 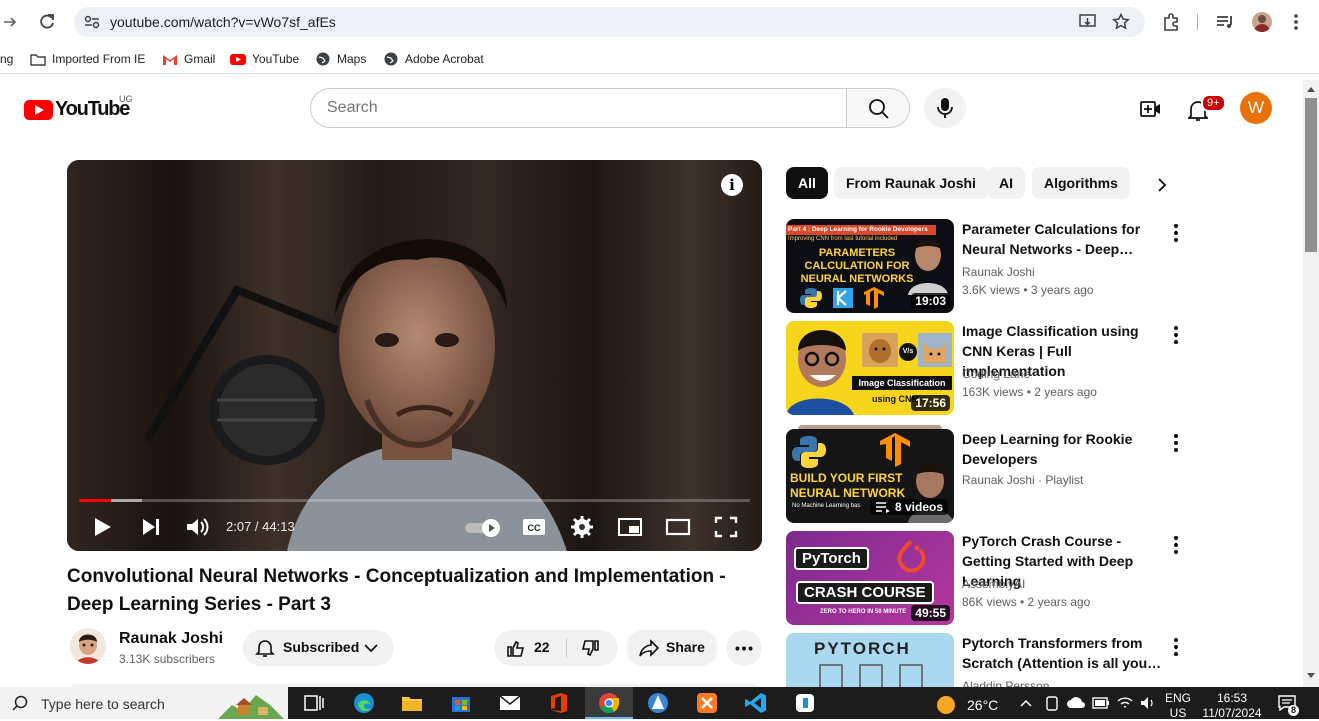 I want to click on site-info-icon, so click(x=92, y=22).